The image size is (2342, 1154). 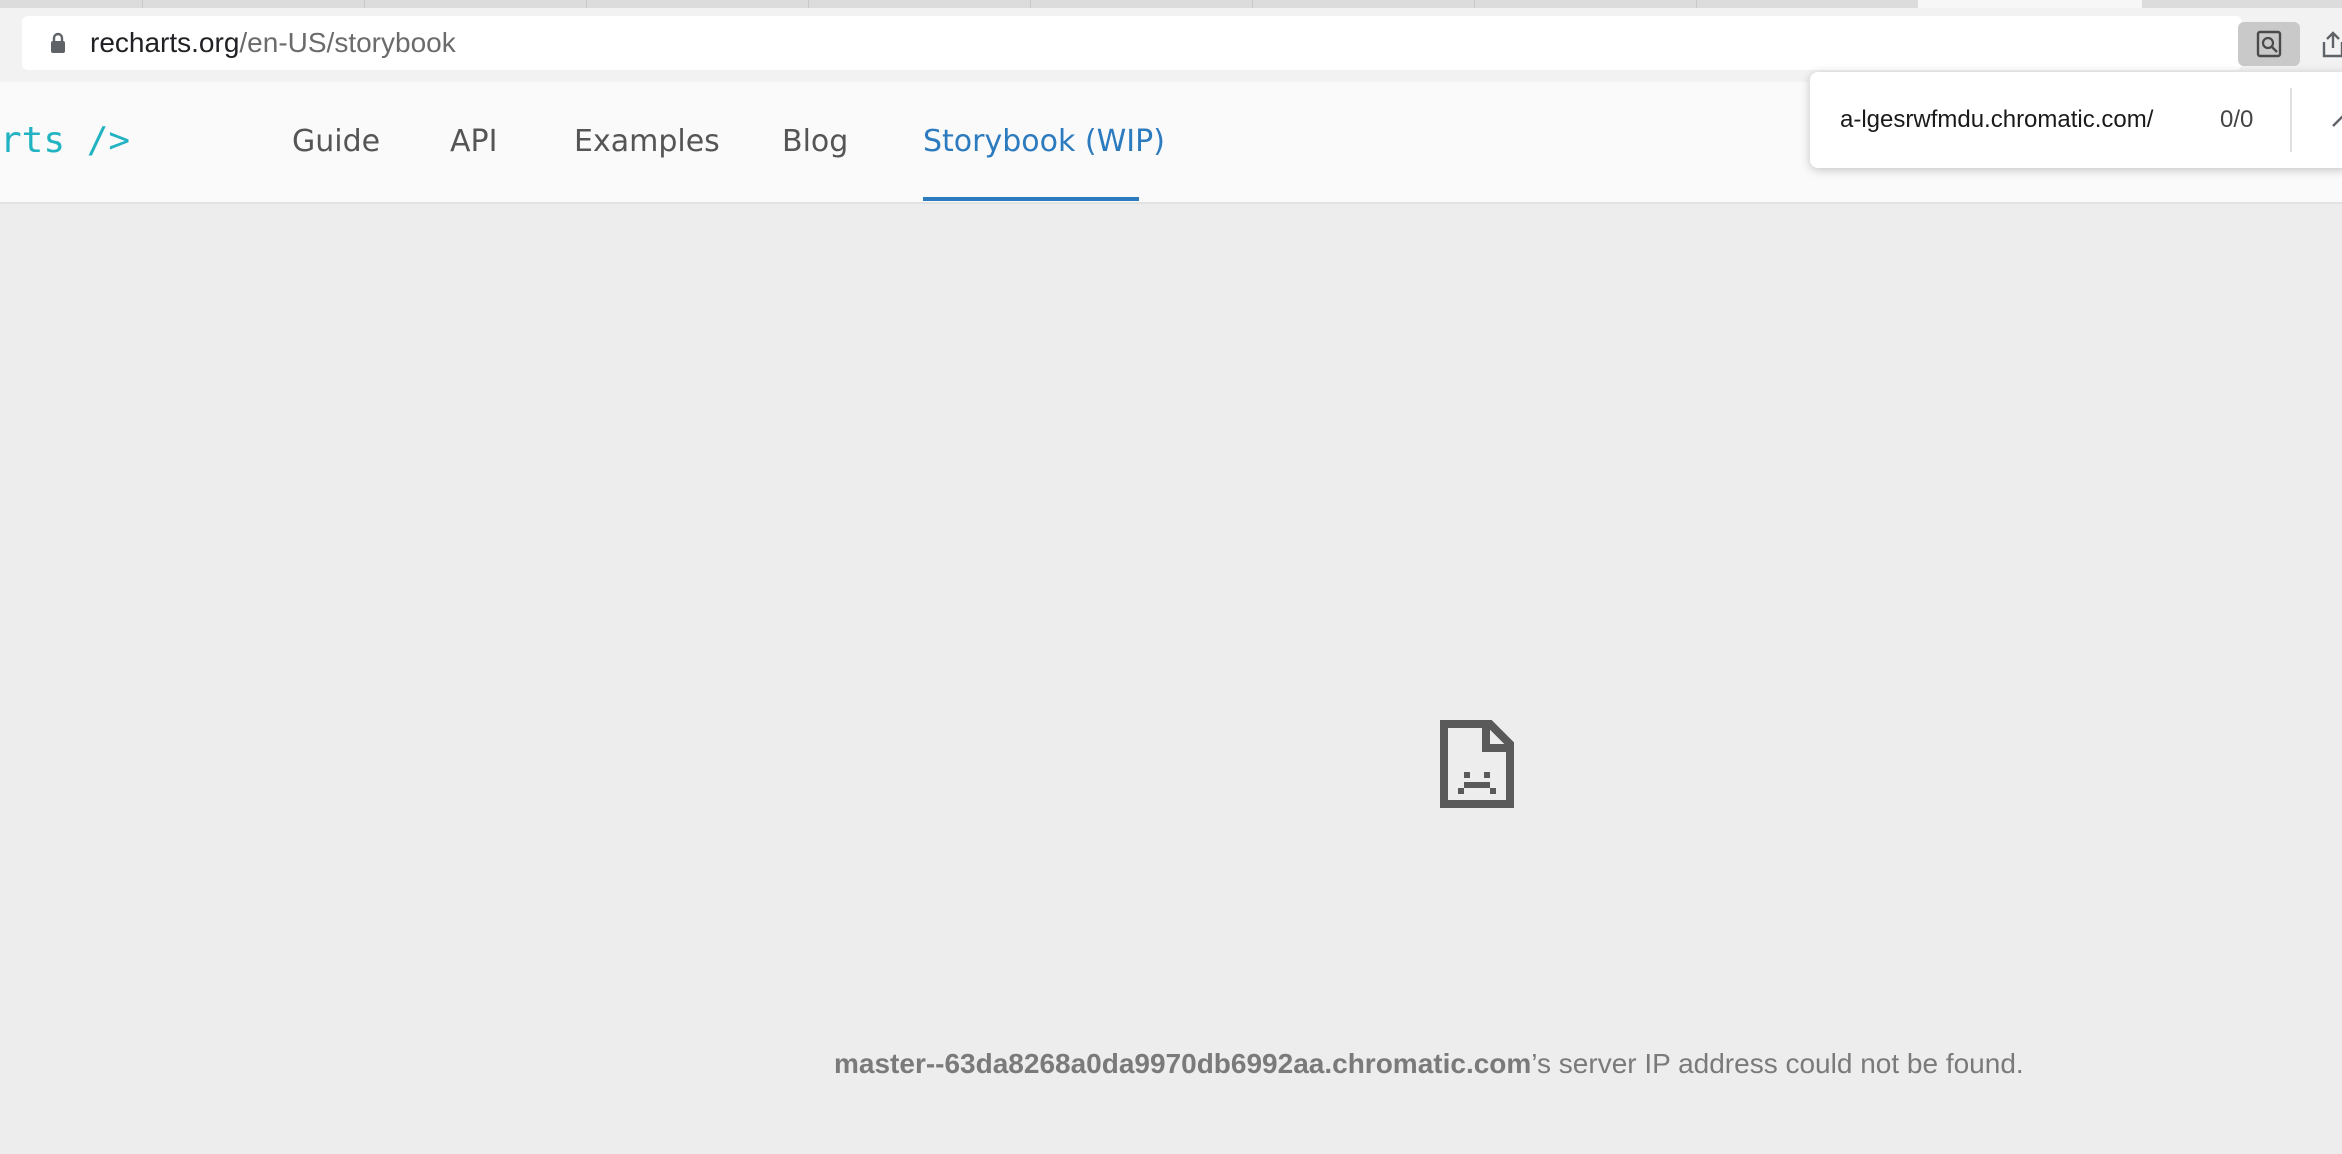 I want to click on address-url: recharts.org/en-US/storybook, so click(x=273, y=43).